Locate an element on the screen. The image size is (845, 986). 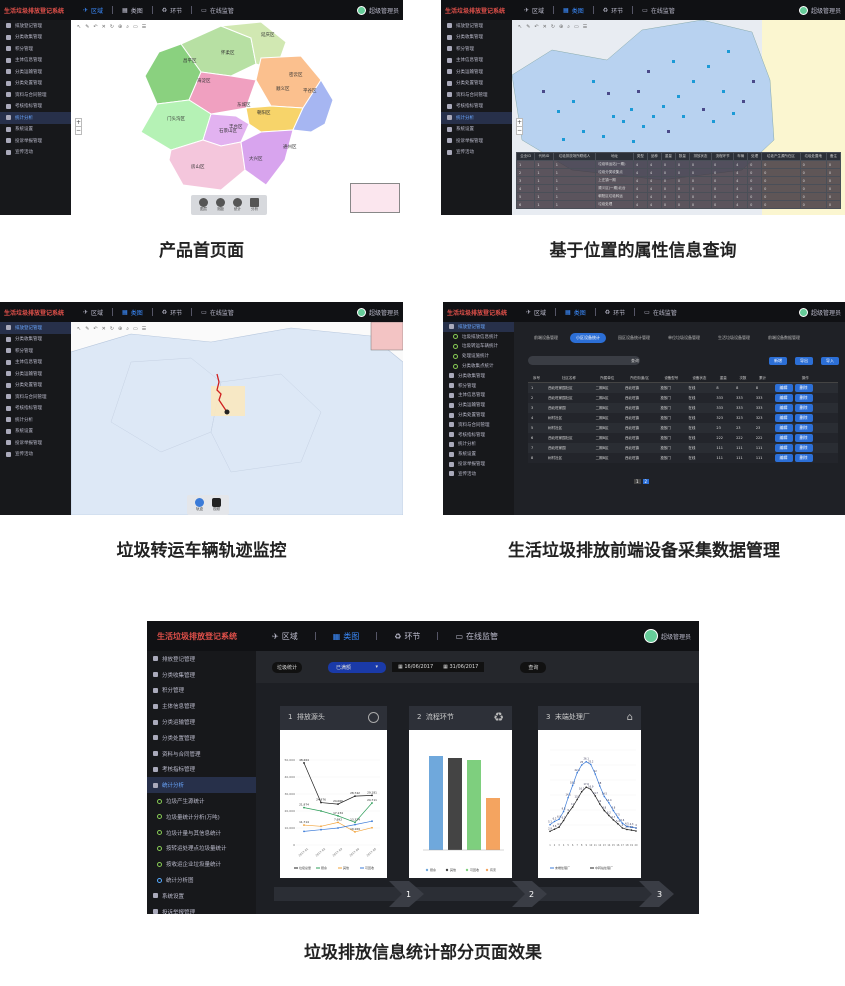
tab-5: 前端设备数据管理 is located at coordinates (784, 338).